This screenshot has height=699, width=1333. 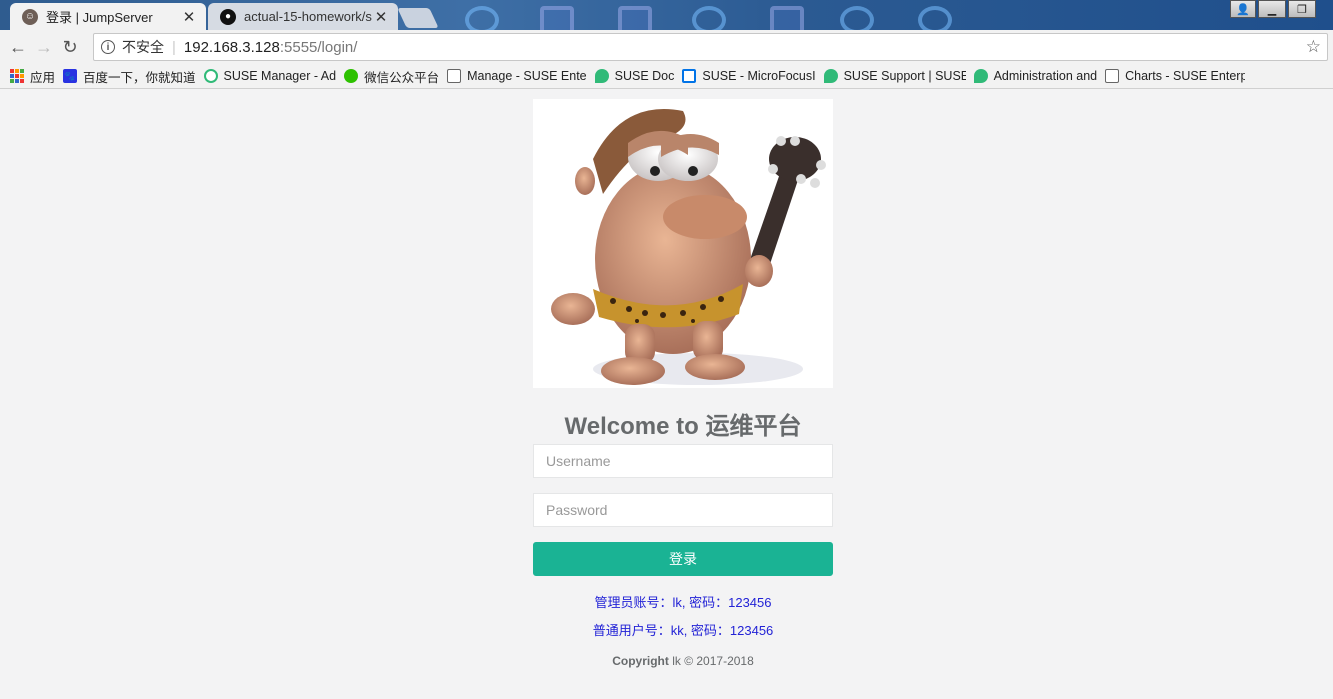 What do you see at coordinates (688, 247) in the screenshot?
I see `caveman-illustration` at bounding box center [688, 247].